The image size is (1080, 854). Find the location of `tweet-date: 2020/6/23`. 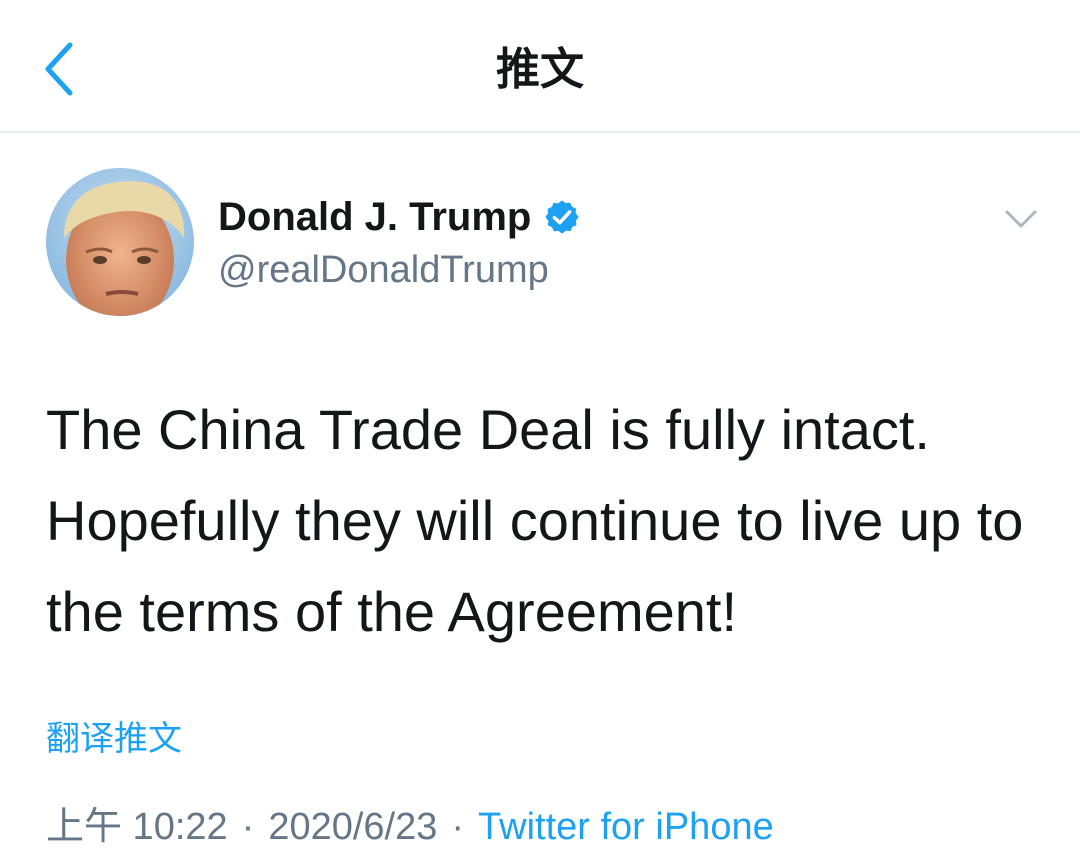

tweet-date: 2020/6/23 is located at coordinates (353, 827).